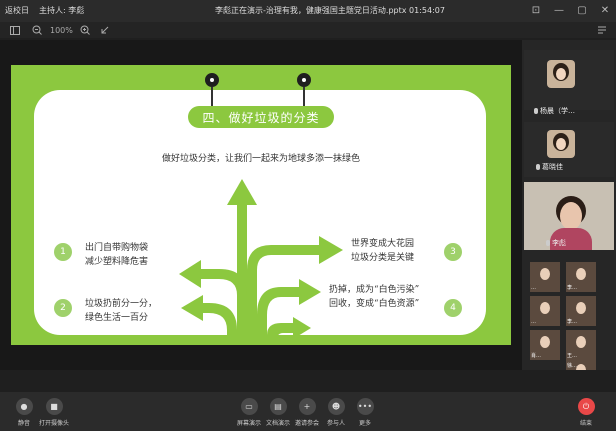 The width and height of the screenshot is (616, 431). What do you see at coordinates (586, 406) in the screenshot?
I see `power-icon: ⏻` at bounding box center [586, 406].